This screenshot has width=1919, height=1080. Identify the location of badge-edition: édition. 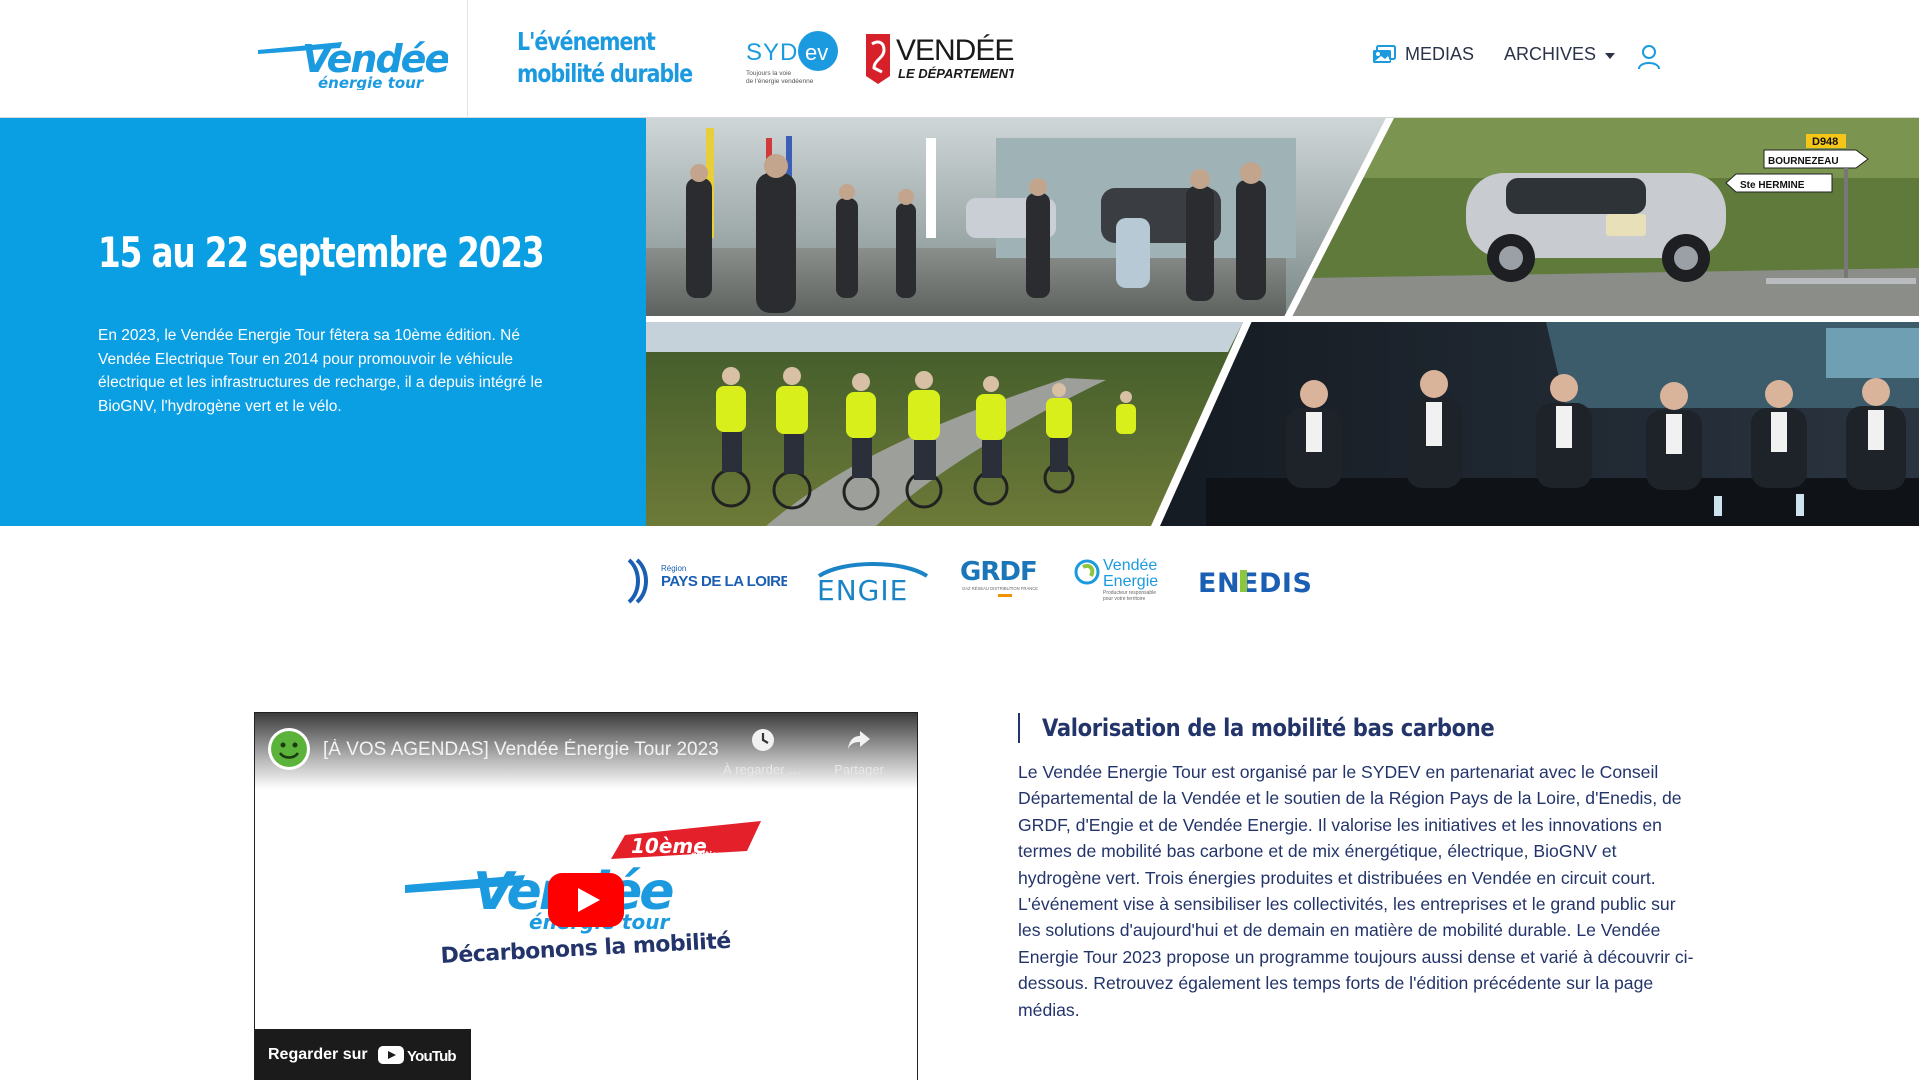
(707, 854).